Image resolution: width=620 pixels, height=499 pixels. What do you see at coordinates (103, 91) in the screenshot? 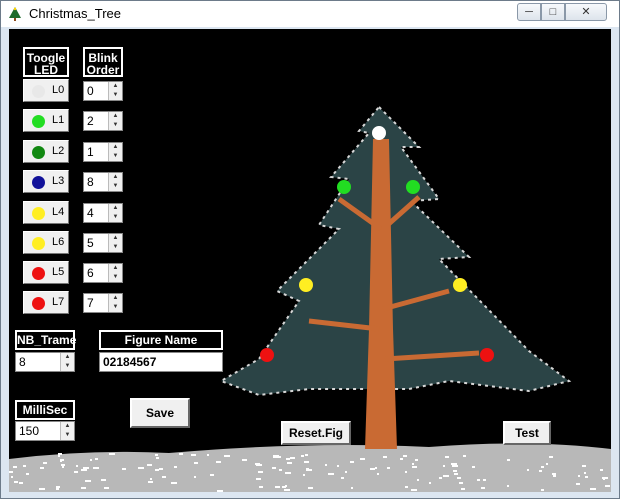
I see `blink-order-spinner-0: 0 ▲ ▼` at bounding box center [103, 91].